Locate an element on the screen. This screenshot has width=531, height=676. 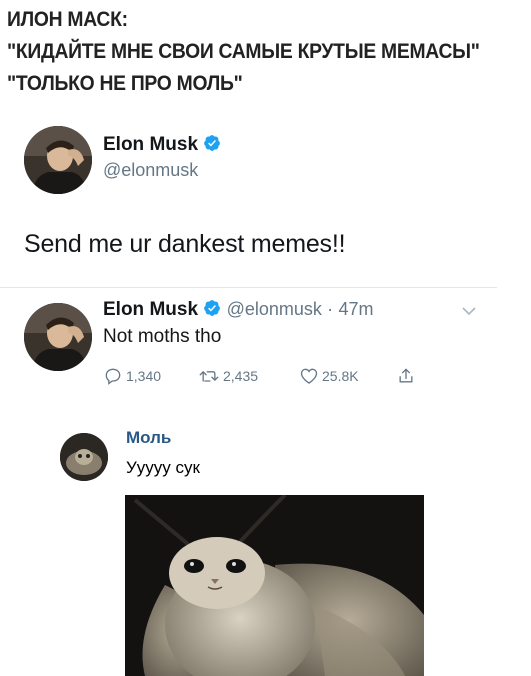
elon-avatar-reply is located at coordinates (58, 337).